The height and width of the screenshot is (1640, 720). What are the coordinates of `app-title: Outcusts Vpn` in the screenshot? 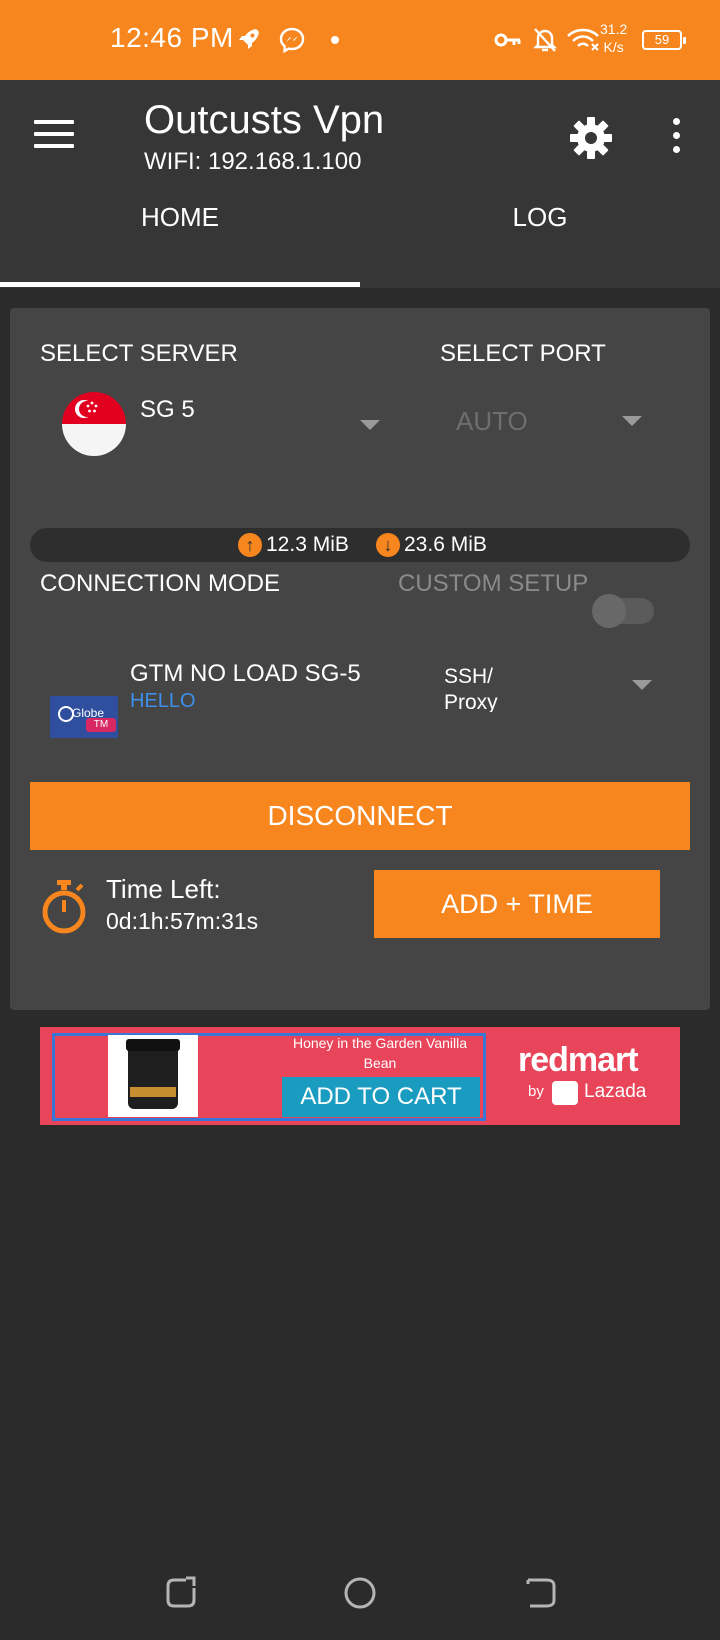 It's located at (264, 120).